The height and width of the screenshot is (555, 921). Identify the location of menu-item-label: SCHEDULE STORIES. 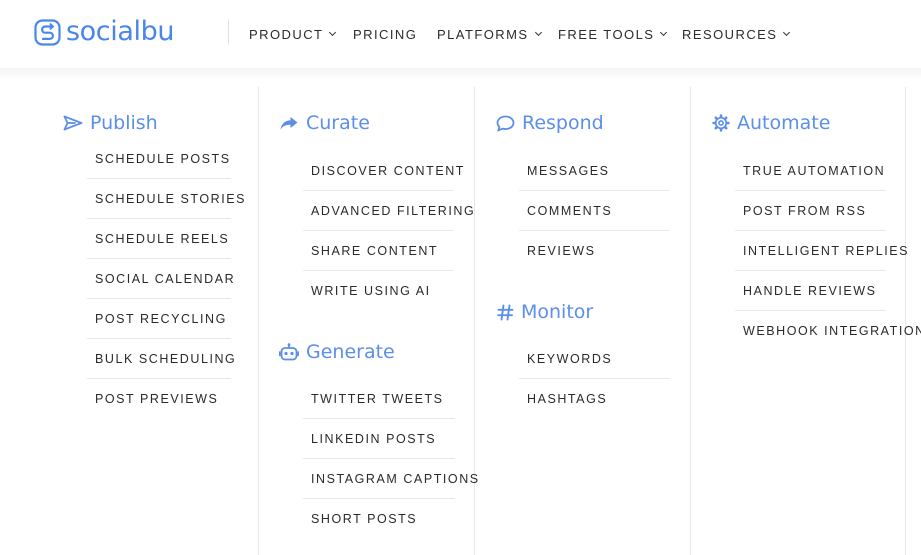
(170, 198).